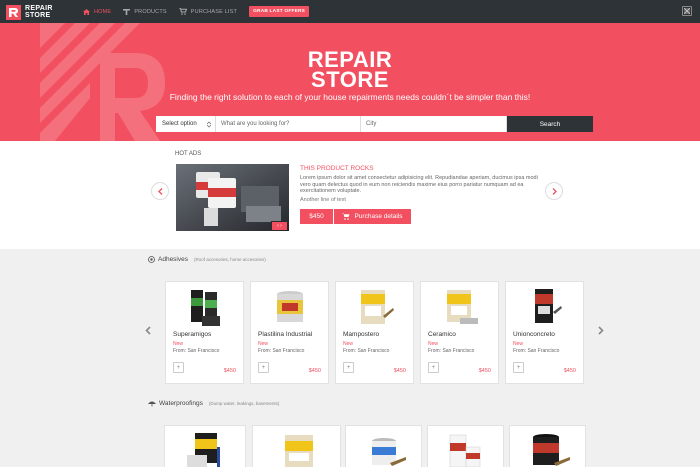 This screenshot has height=467, width=700. Describe the element at coordinates (442, 334) in the screenshot. I see `product-name: Ceramico` at that location.